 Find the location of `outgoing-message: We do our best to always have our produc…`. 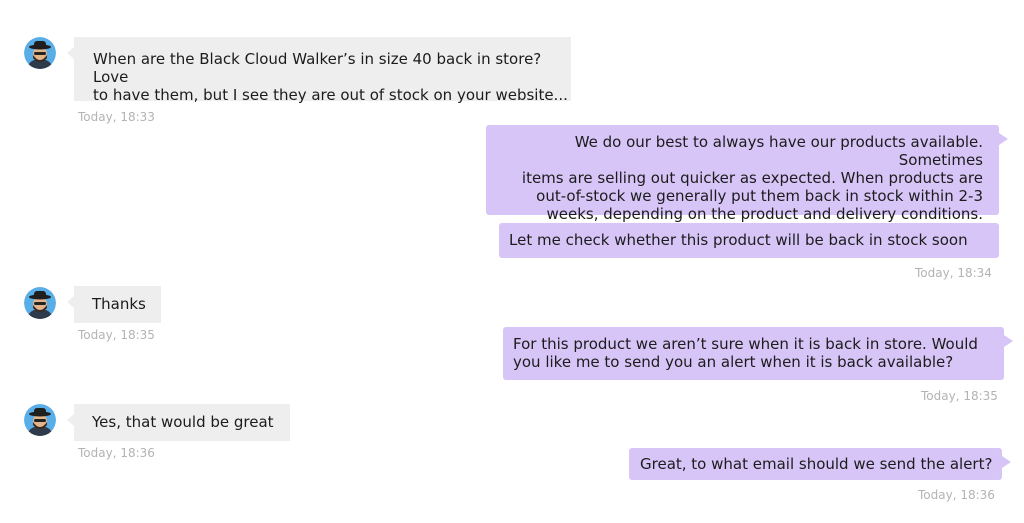

outgoing-message: We do our best to always have our produc… is located at coordinates (747, 174).